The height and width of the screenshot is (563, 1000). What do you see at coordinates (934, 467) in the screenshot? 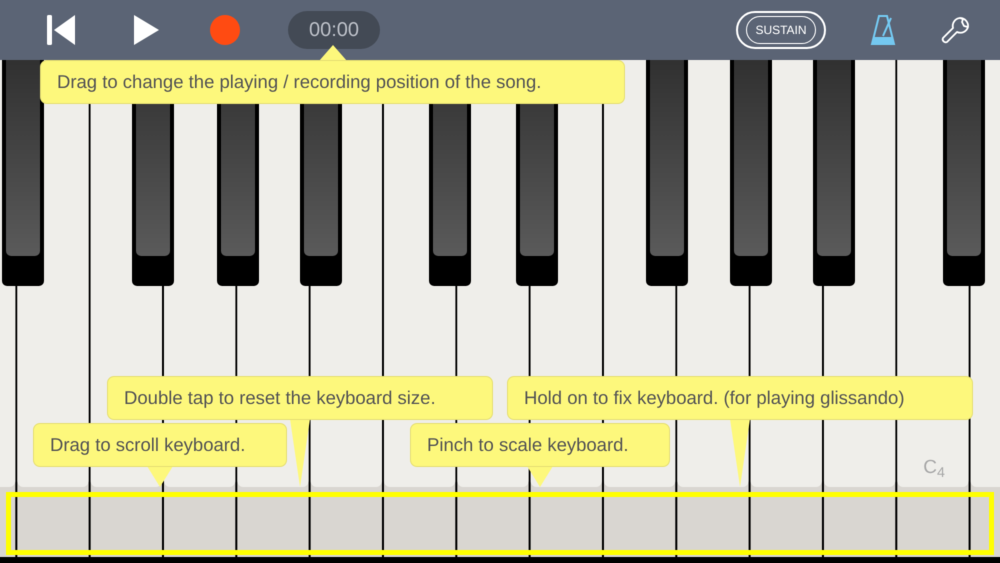
I see `note-label: C$_{4}$` at bounding box center [934, 467].